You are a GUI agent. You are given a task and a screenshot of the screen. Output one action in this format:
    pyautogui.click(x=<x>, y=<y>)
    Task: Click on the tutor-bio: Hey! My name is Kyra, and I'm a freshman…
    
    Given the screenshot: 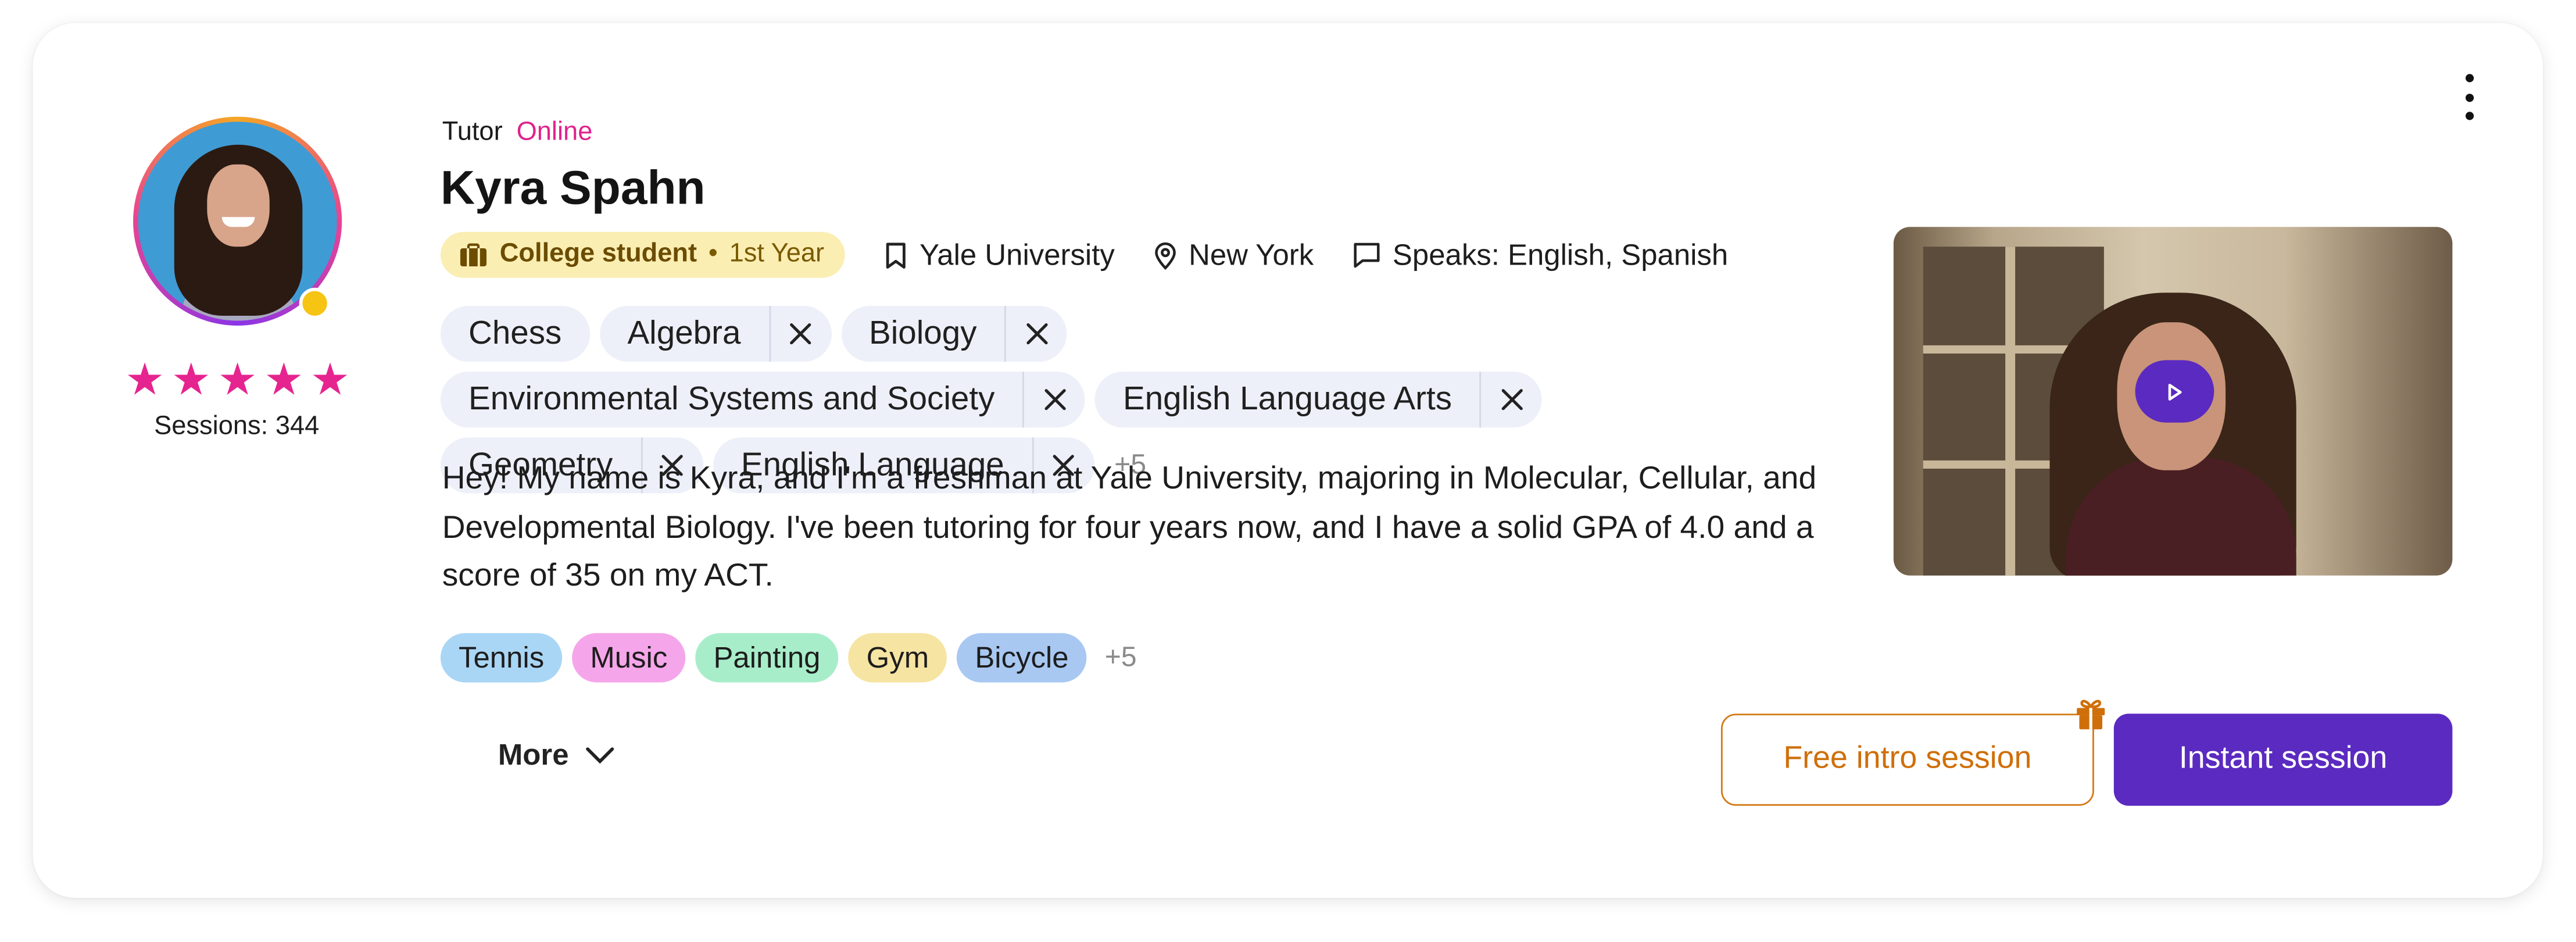 What is the action you would take?
    pyautogui.click(x=1129, y=527)
    